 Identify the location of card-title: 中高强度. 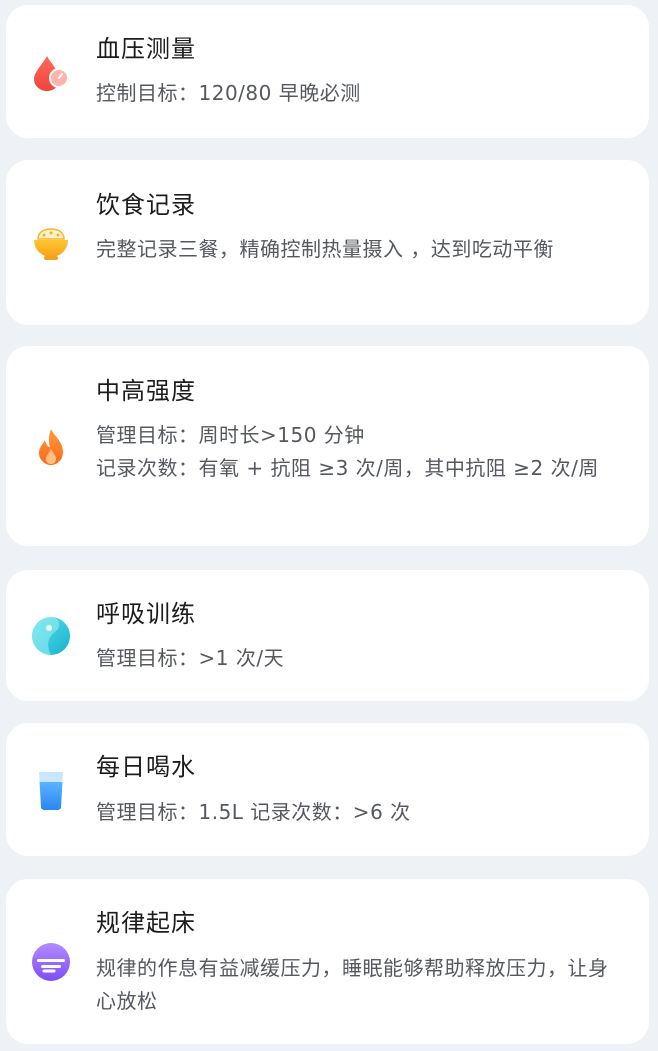
(146, 391).